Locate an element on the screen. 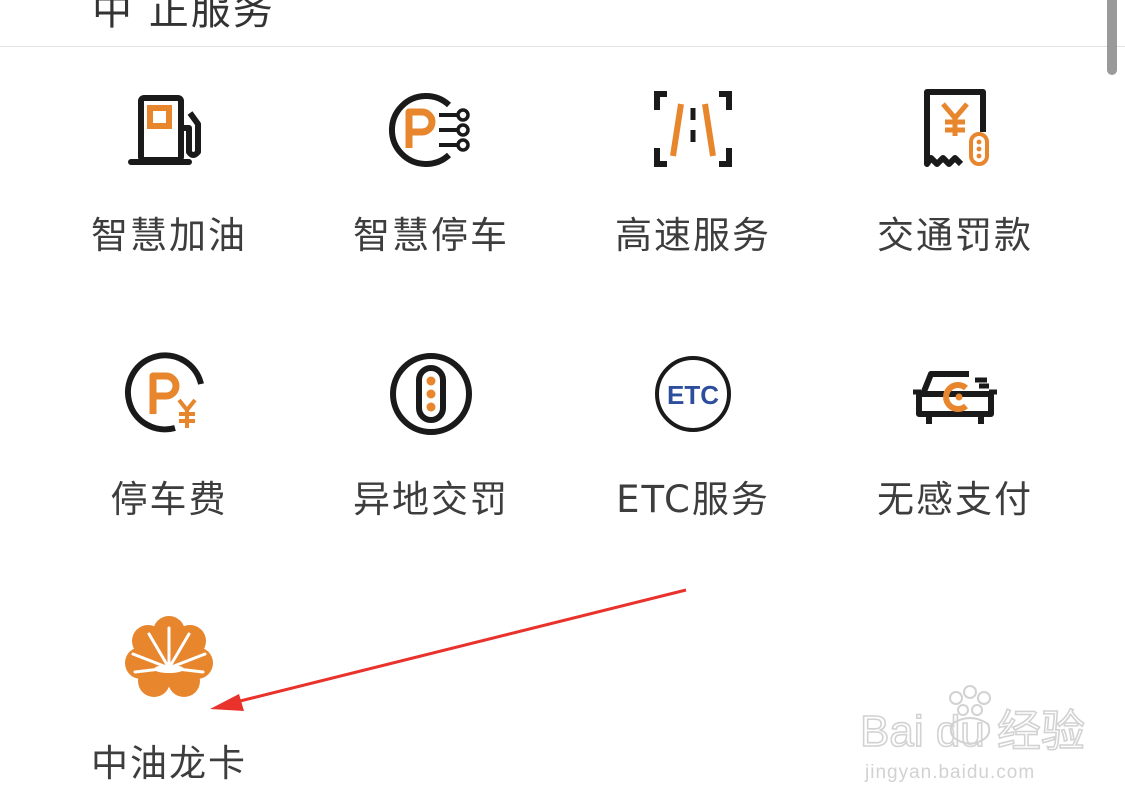 The image size is (1125, 805). fuel-pump-icon is located at coordinates (164, 130).